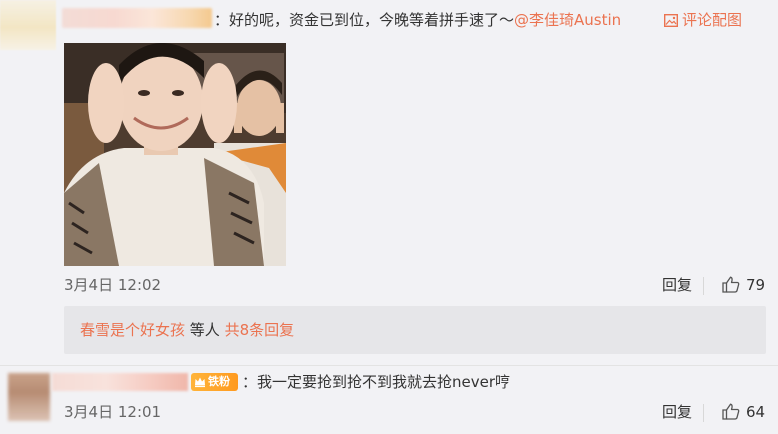 Image resolution: width=778 pixels, height=434 pixels. I want to click on subreply-author-link: 春雪是个好女孩, so click(132, 330).